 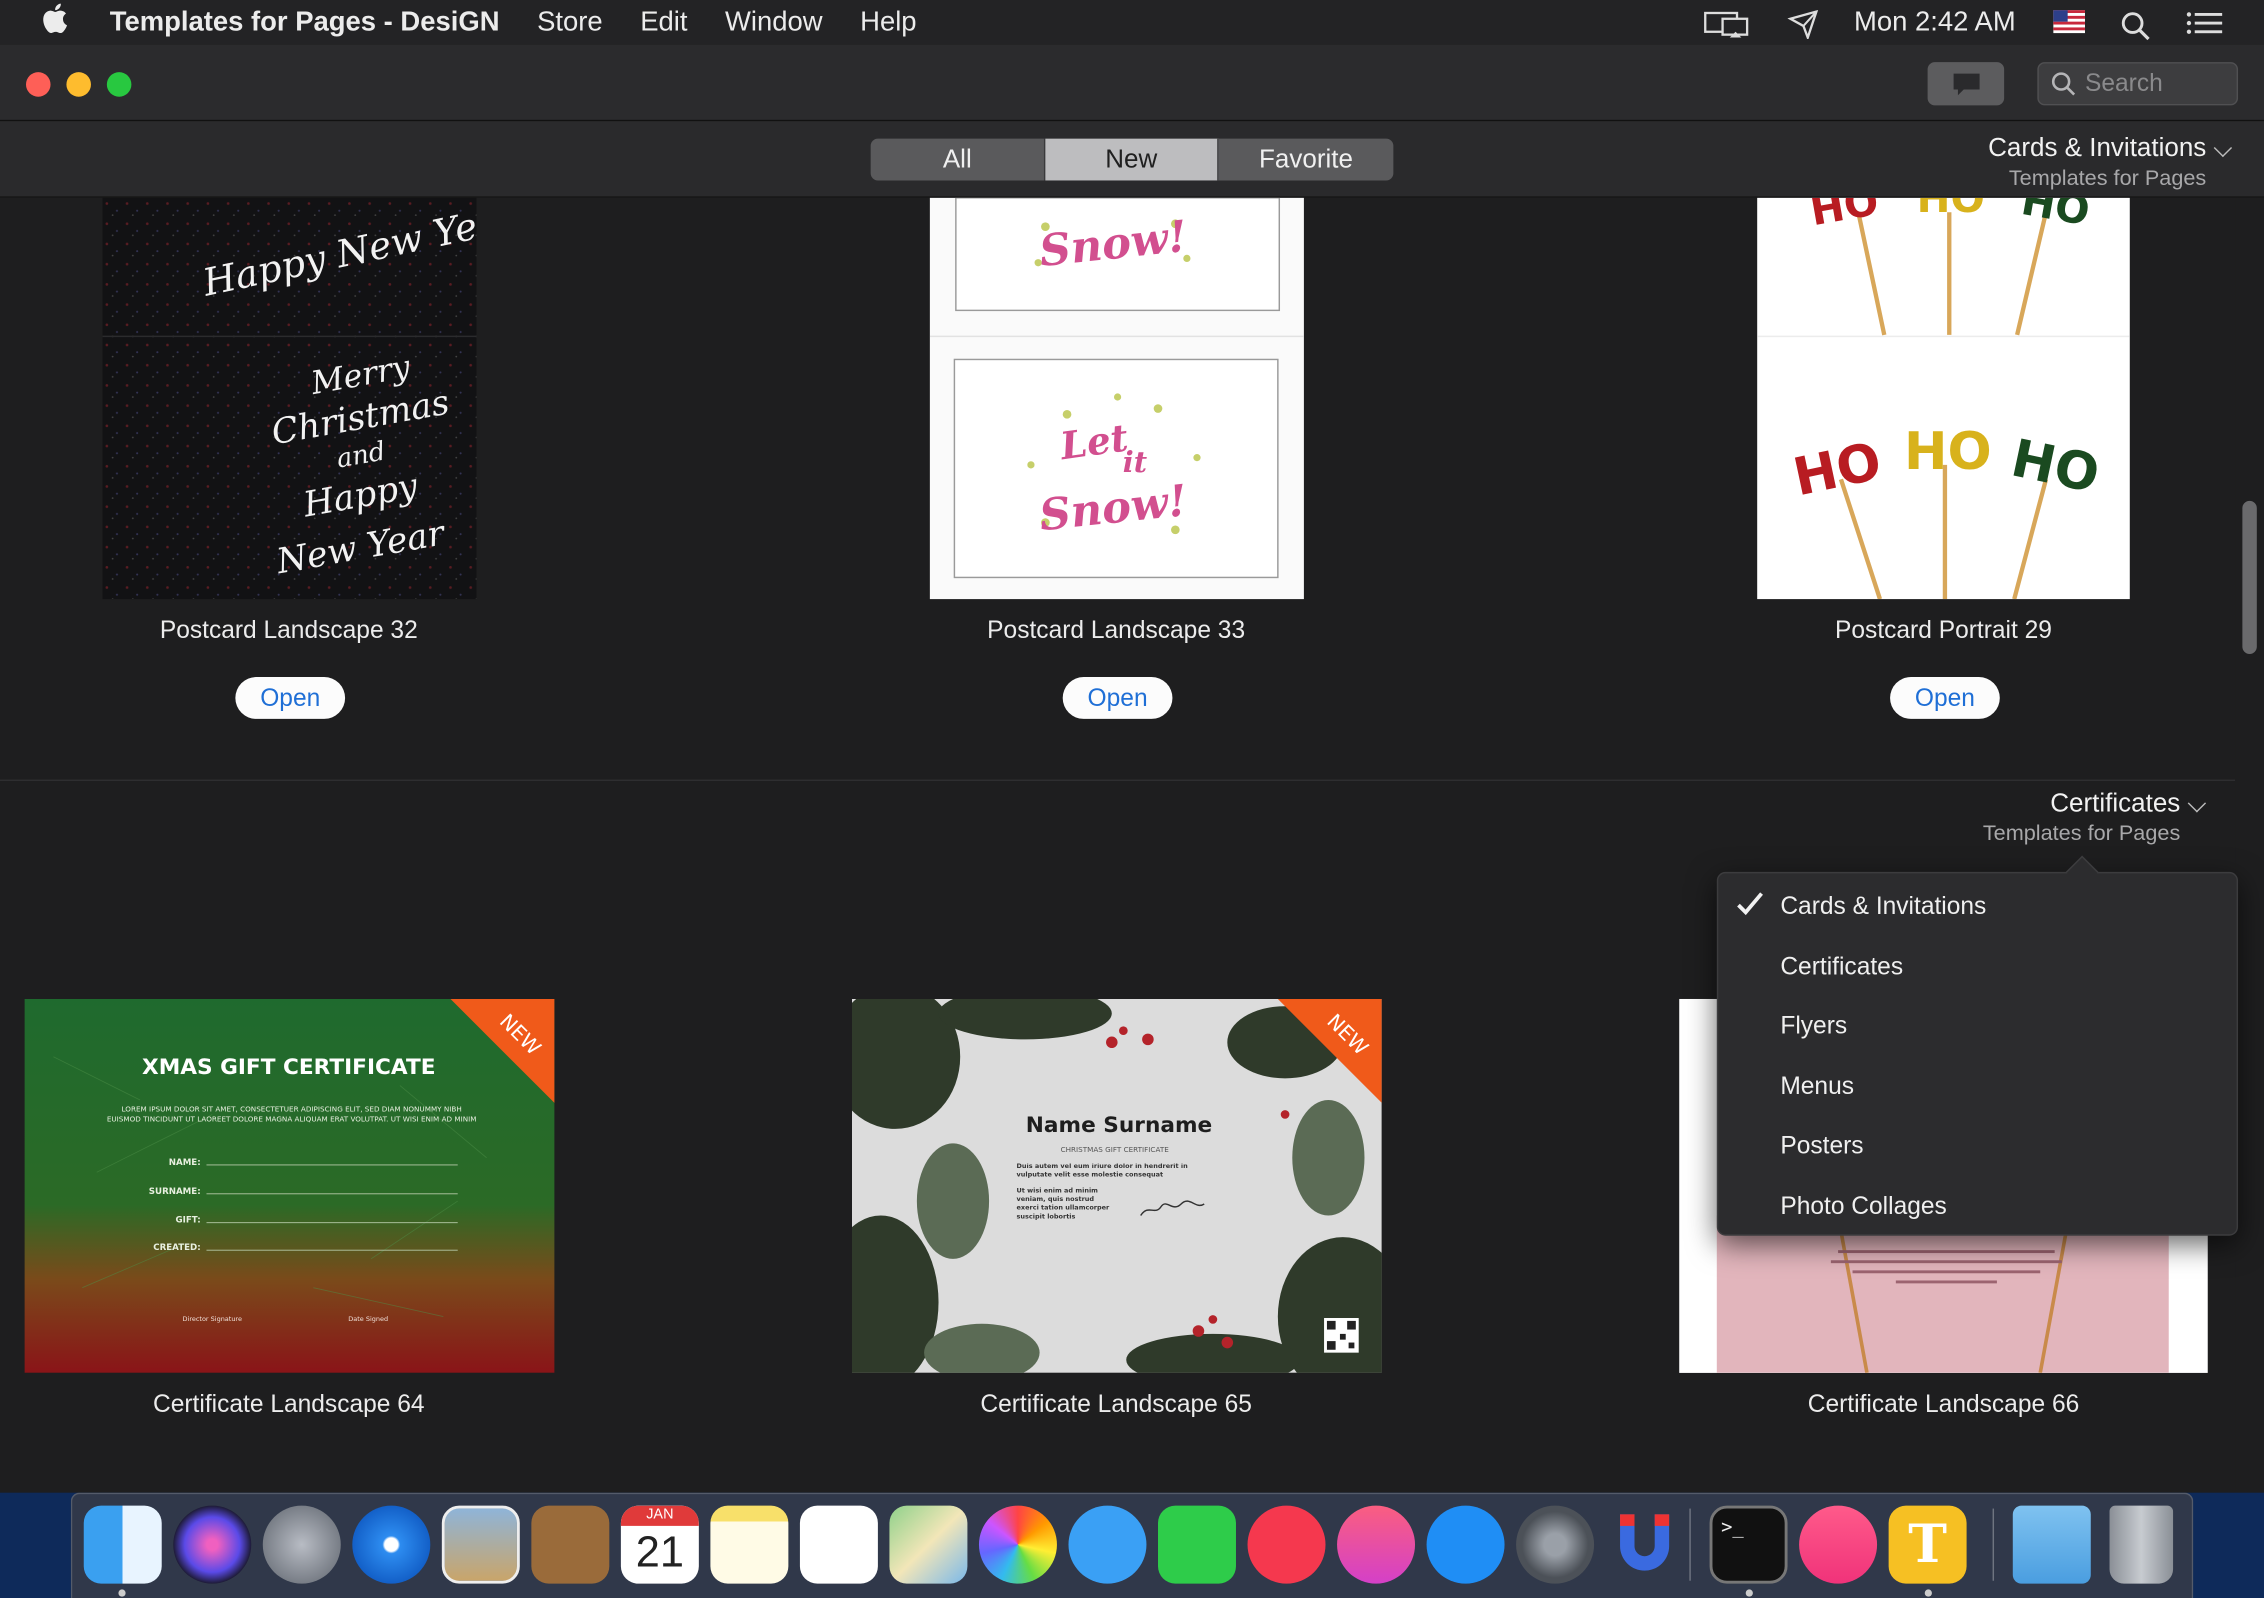 What do you see at coordinates (2249, 845) in the screenshot?
I see `scrollbar-track` at bounding box center [2249, 845].